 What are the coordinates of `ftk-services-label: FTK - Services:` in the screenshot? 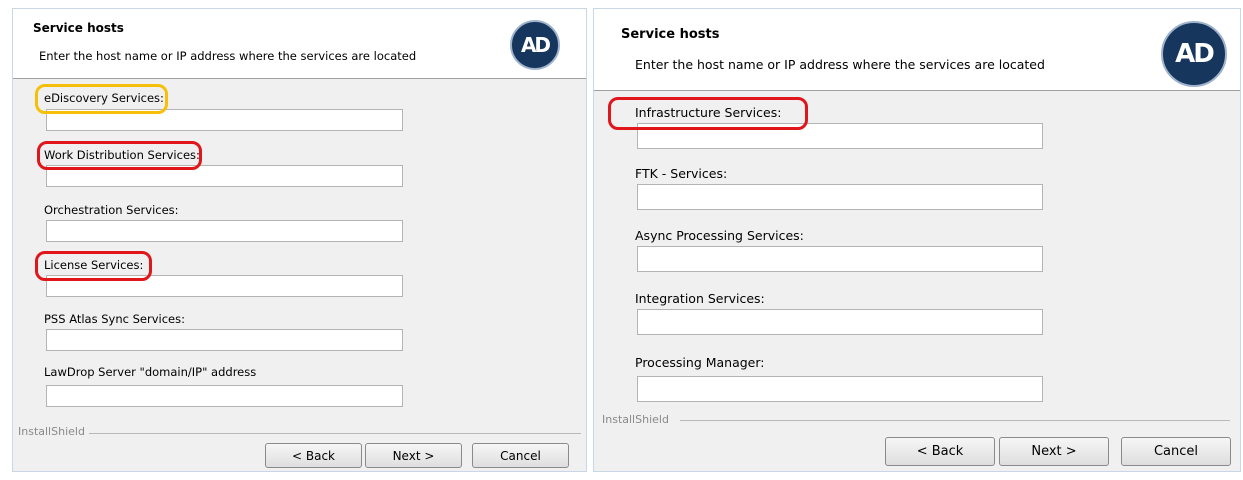 It's located at (681, 173).